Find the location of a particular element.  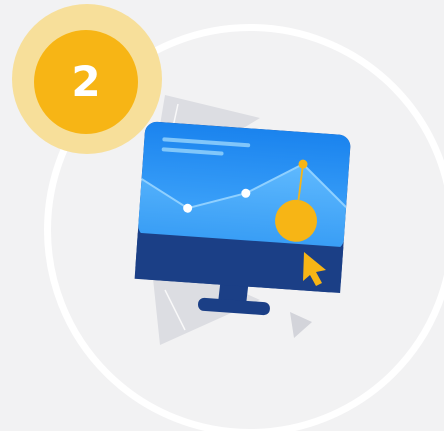

decor-triangle-small is located at coordinates (301, 325).